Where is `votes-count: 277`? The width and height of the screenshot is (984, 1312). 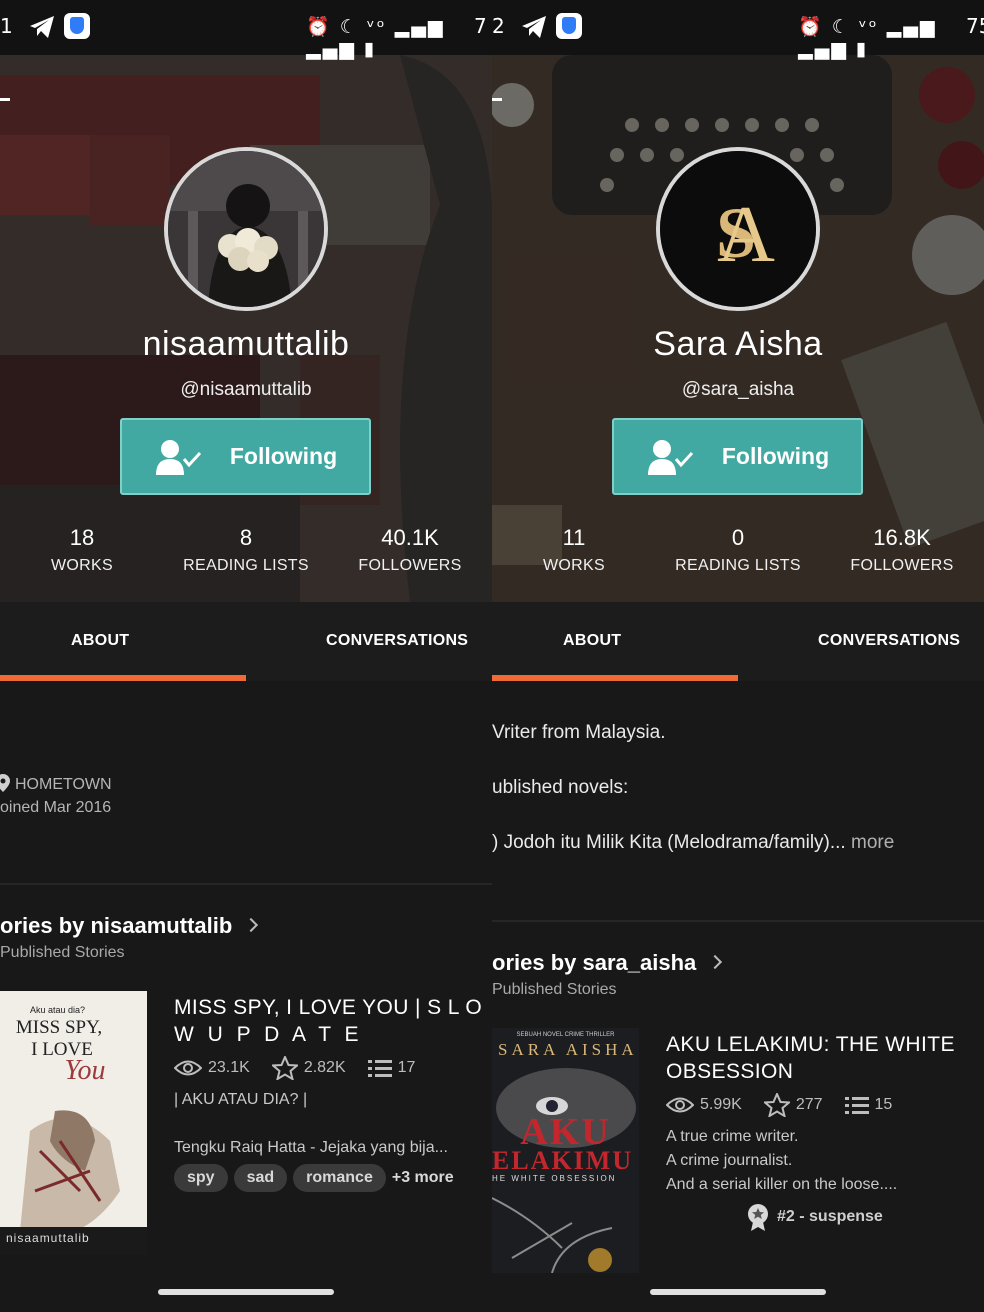
votes-count: 277 is located at coordinates (809, 1104).